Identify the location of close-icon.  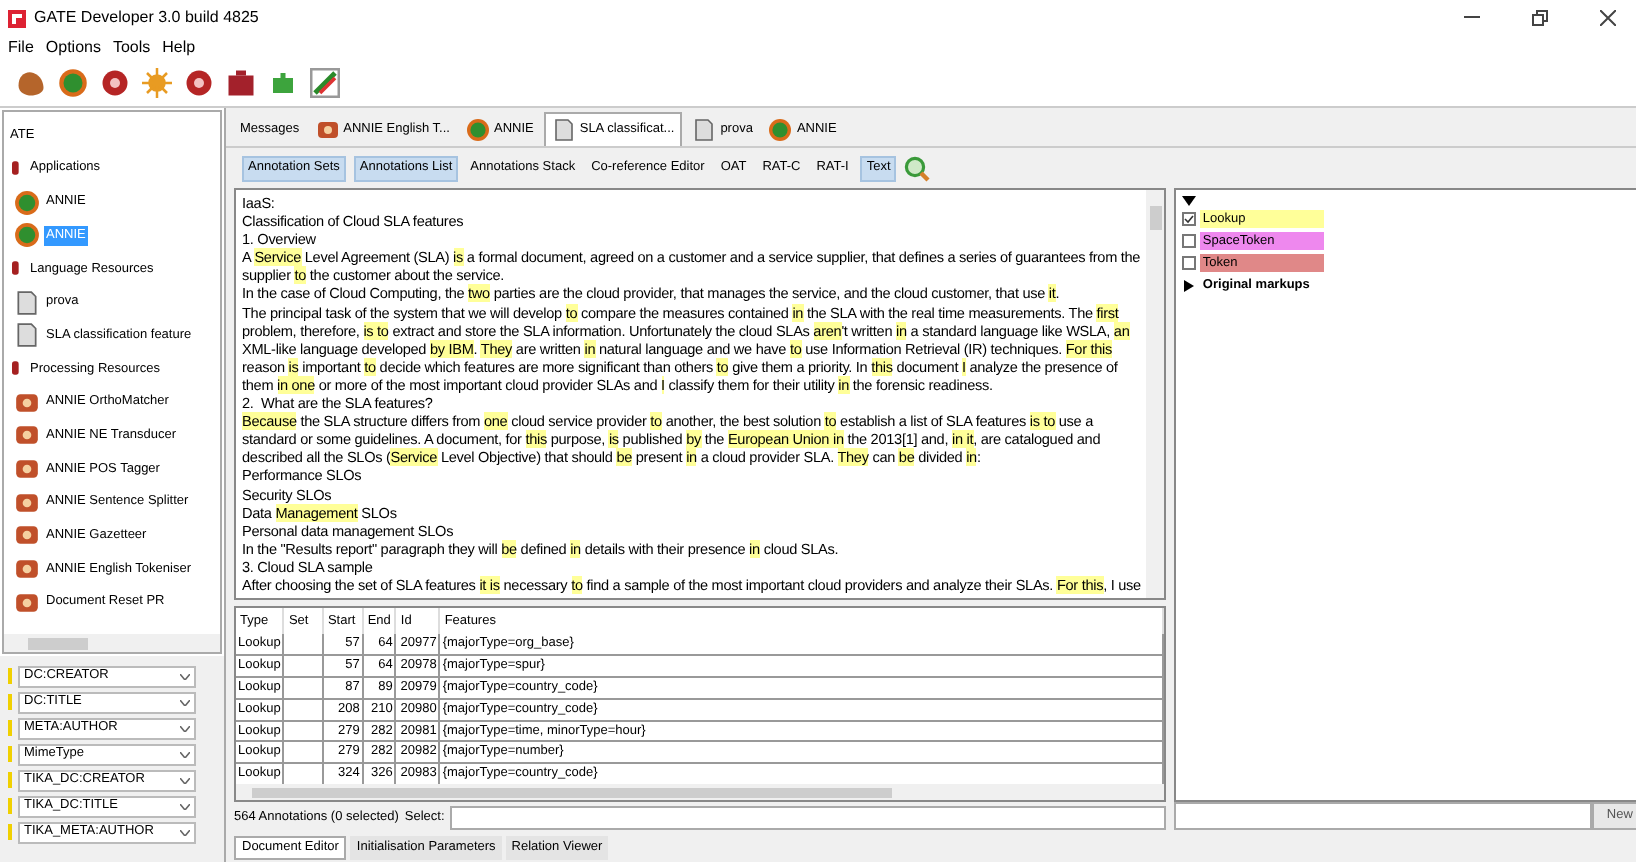
(1608, 18).